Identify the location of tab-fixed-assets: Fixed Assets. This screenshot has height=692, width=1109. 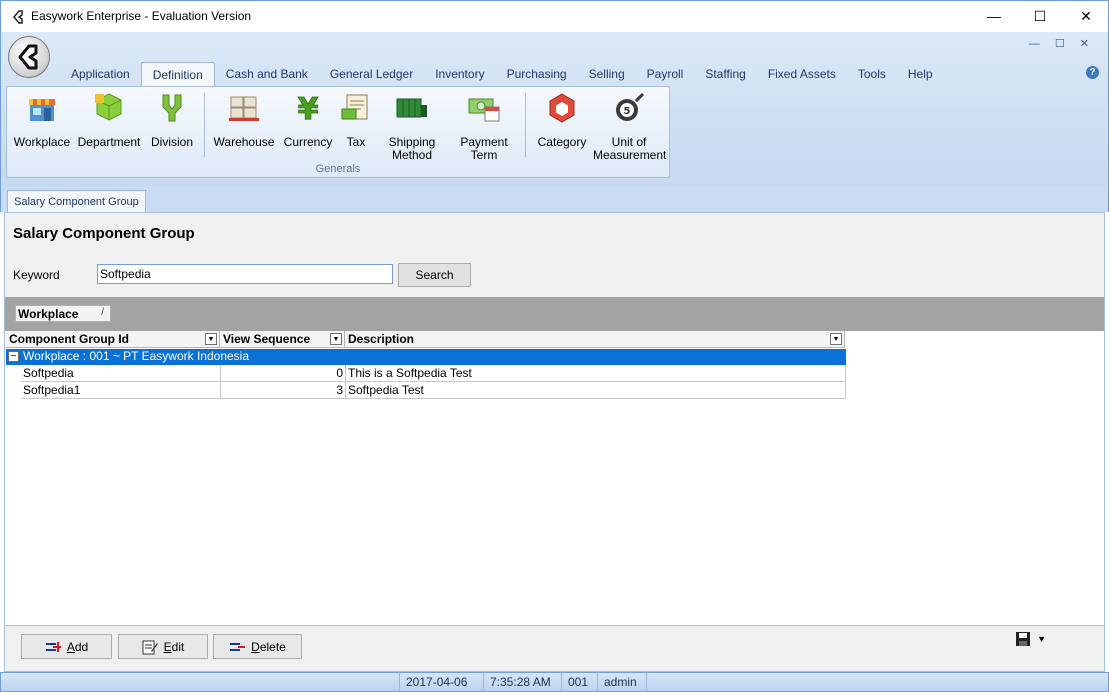
(802, 74).